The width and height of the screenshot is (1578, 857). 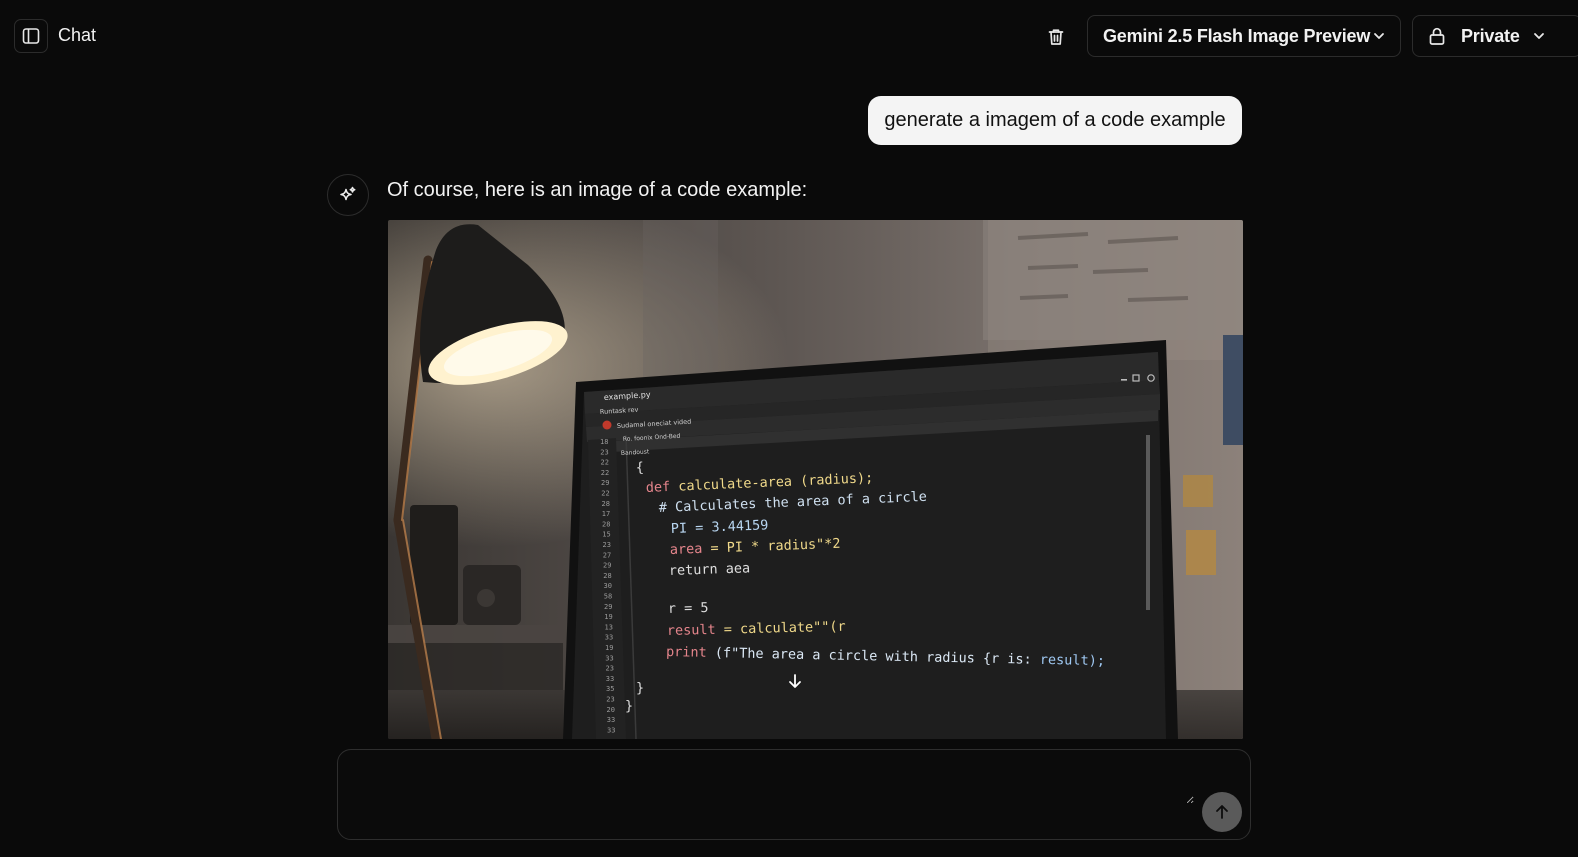 I want to click on code-variable: area, so click(x=686, y=549).